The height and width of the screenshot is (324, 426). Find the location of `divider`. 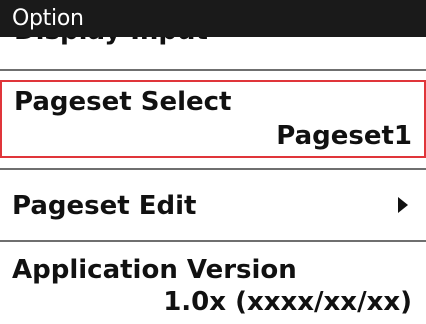

divider is located at coordinates (213, 70).